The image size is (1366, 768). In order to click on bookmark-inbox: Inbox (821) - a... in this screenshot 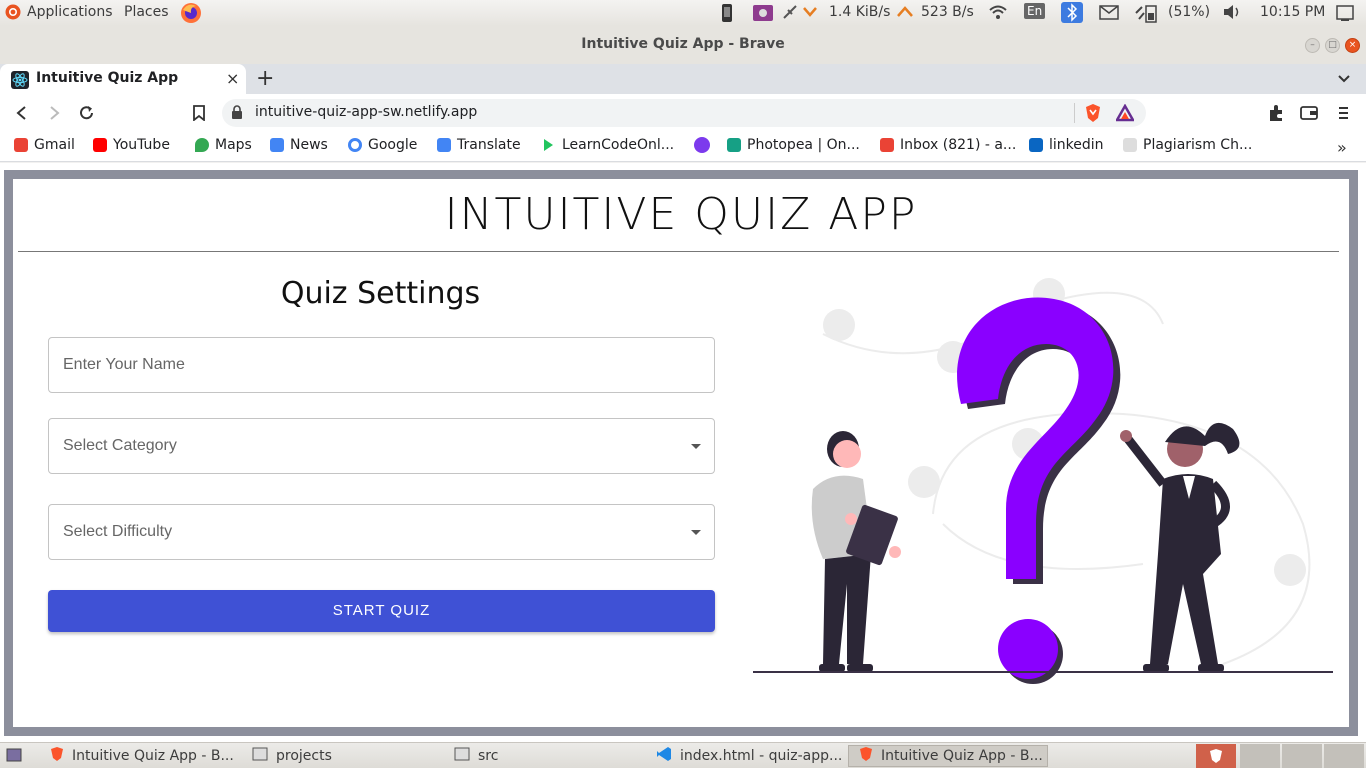, I will do `click(948, 145)`.